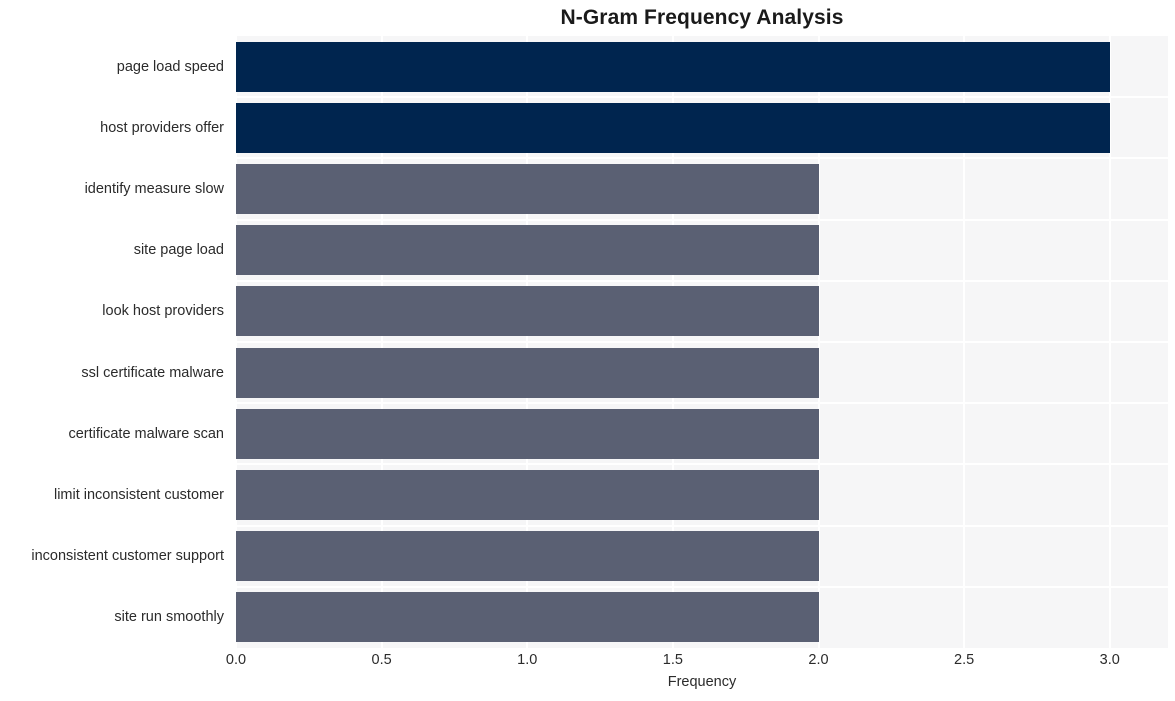  I want to click on y-axis-tick-label: certificate malware scan, so click(146, 433).